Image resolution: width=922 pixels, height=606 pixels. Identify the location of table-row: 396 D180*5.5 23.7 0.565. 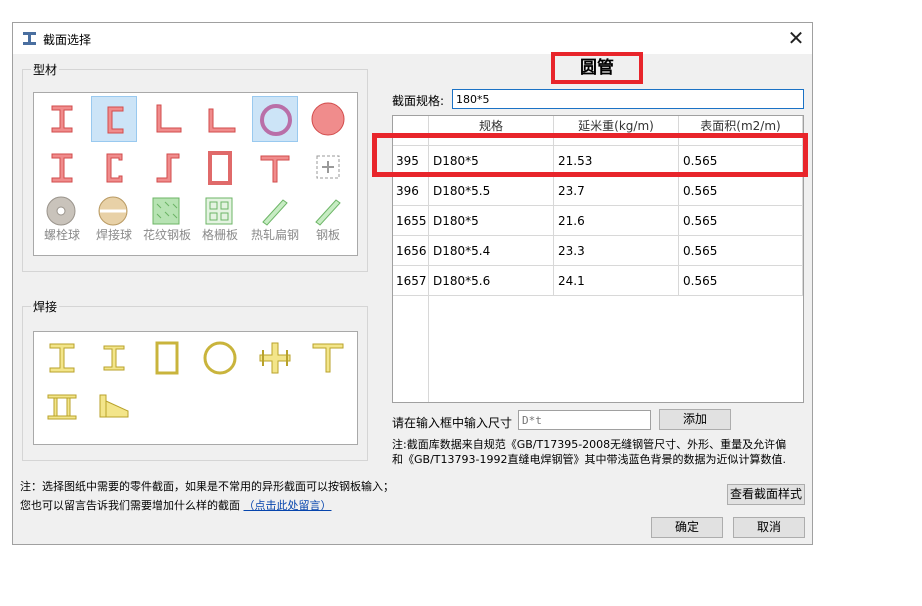
(598, 191).